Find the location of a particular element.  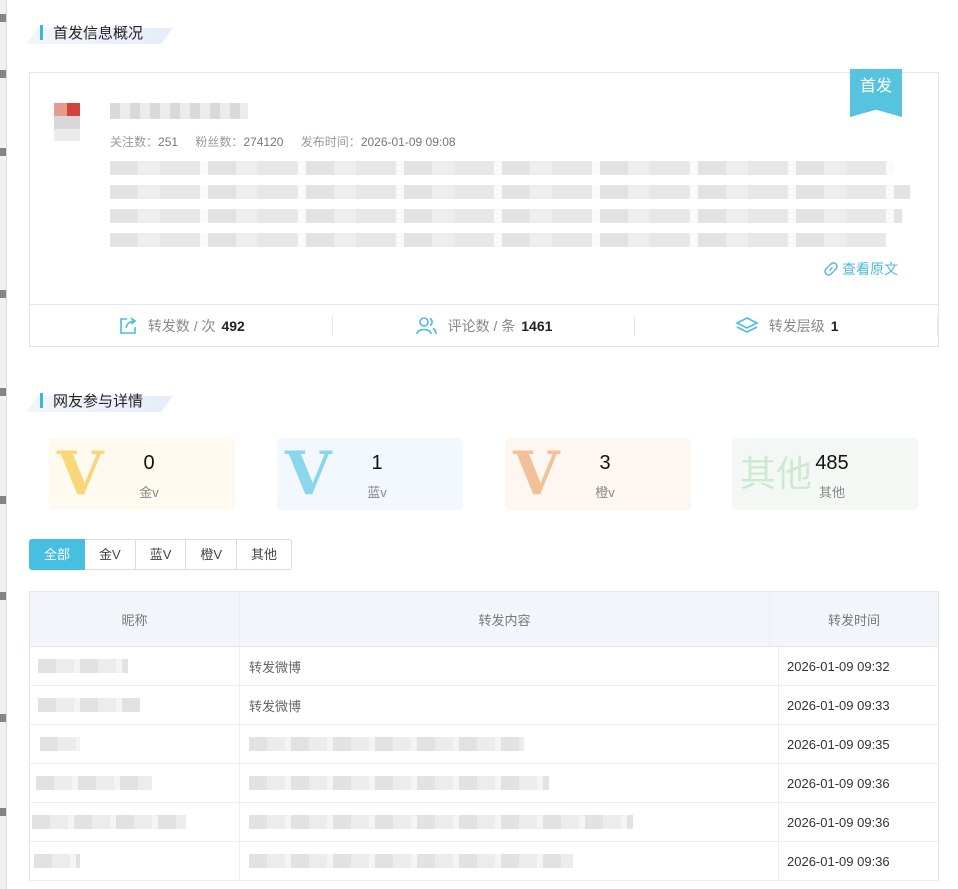

vcard-label: 金v is located at coordinates (149, 492).